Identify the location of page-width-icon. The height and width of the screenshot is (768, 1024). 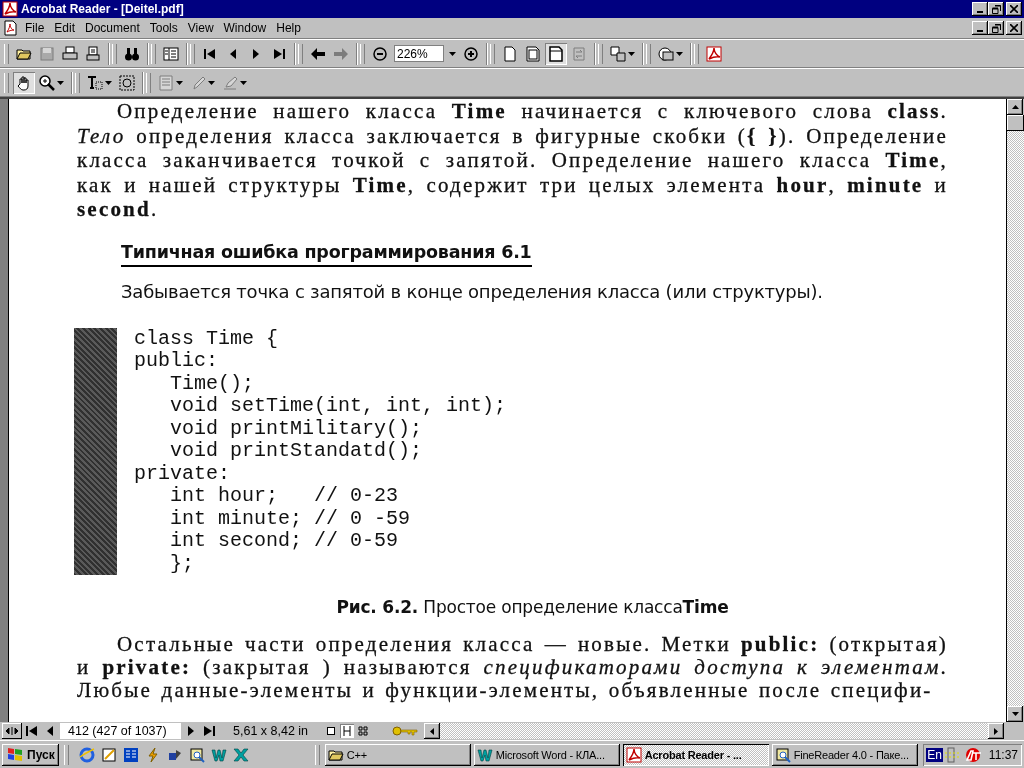
(556, 53).